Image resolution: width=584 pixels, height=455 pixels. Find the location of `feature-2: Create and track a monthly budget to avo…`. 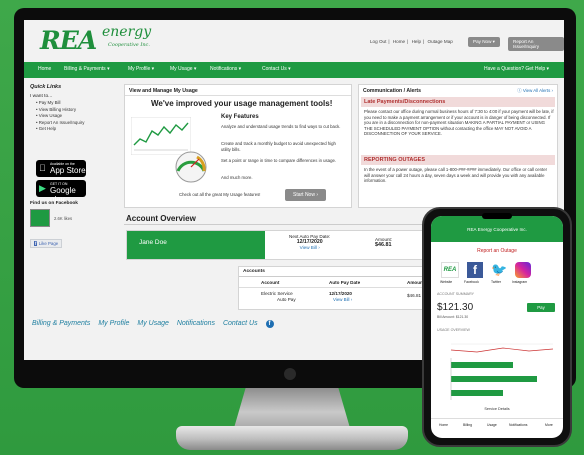

feature-2: Create and track a monthly budget to avo… is located at coordinates (278, 146).